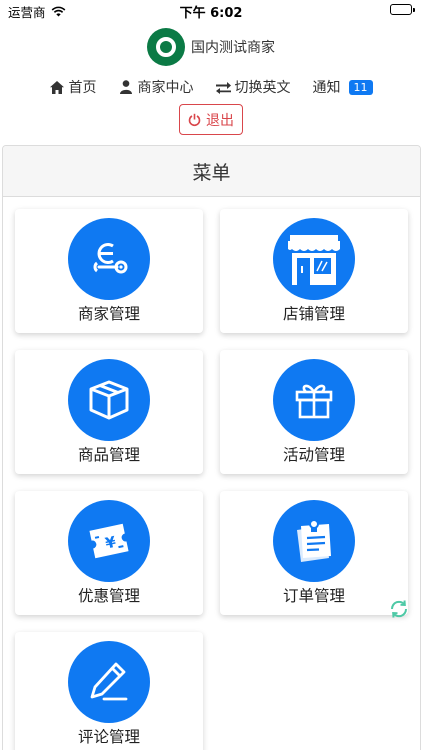 The height and width of the screenshot is (750, 422). What do you see at coordinates (399, 609) in the screenshot?
I see `refresh-icon` at bounding box center [399, 609].